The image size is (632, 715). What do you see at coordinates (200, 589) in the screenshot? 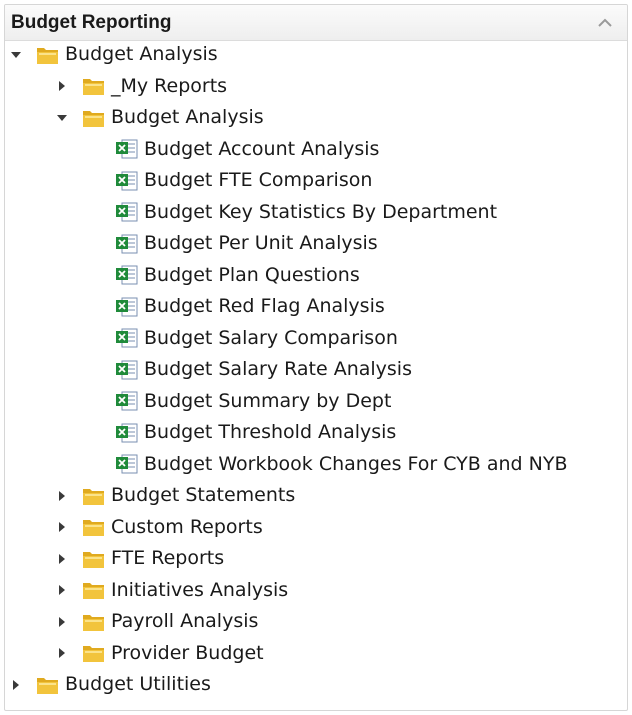
I see `tree-item-label: Initiatives Analysis` at bounding box center [200, 589].